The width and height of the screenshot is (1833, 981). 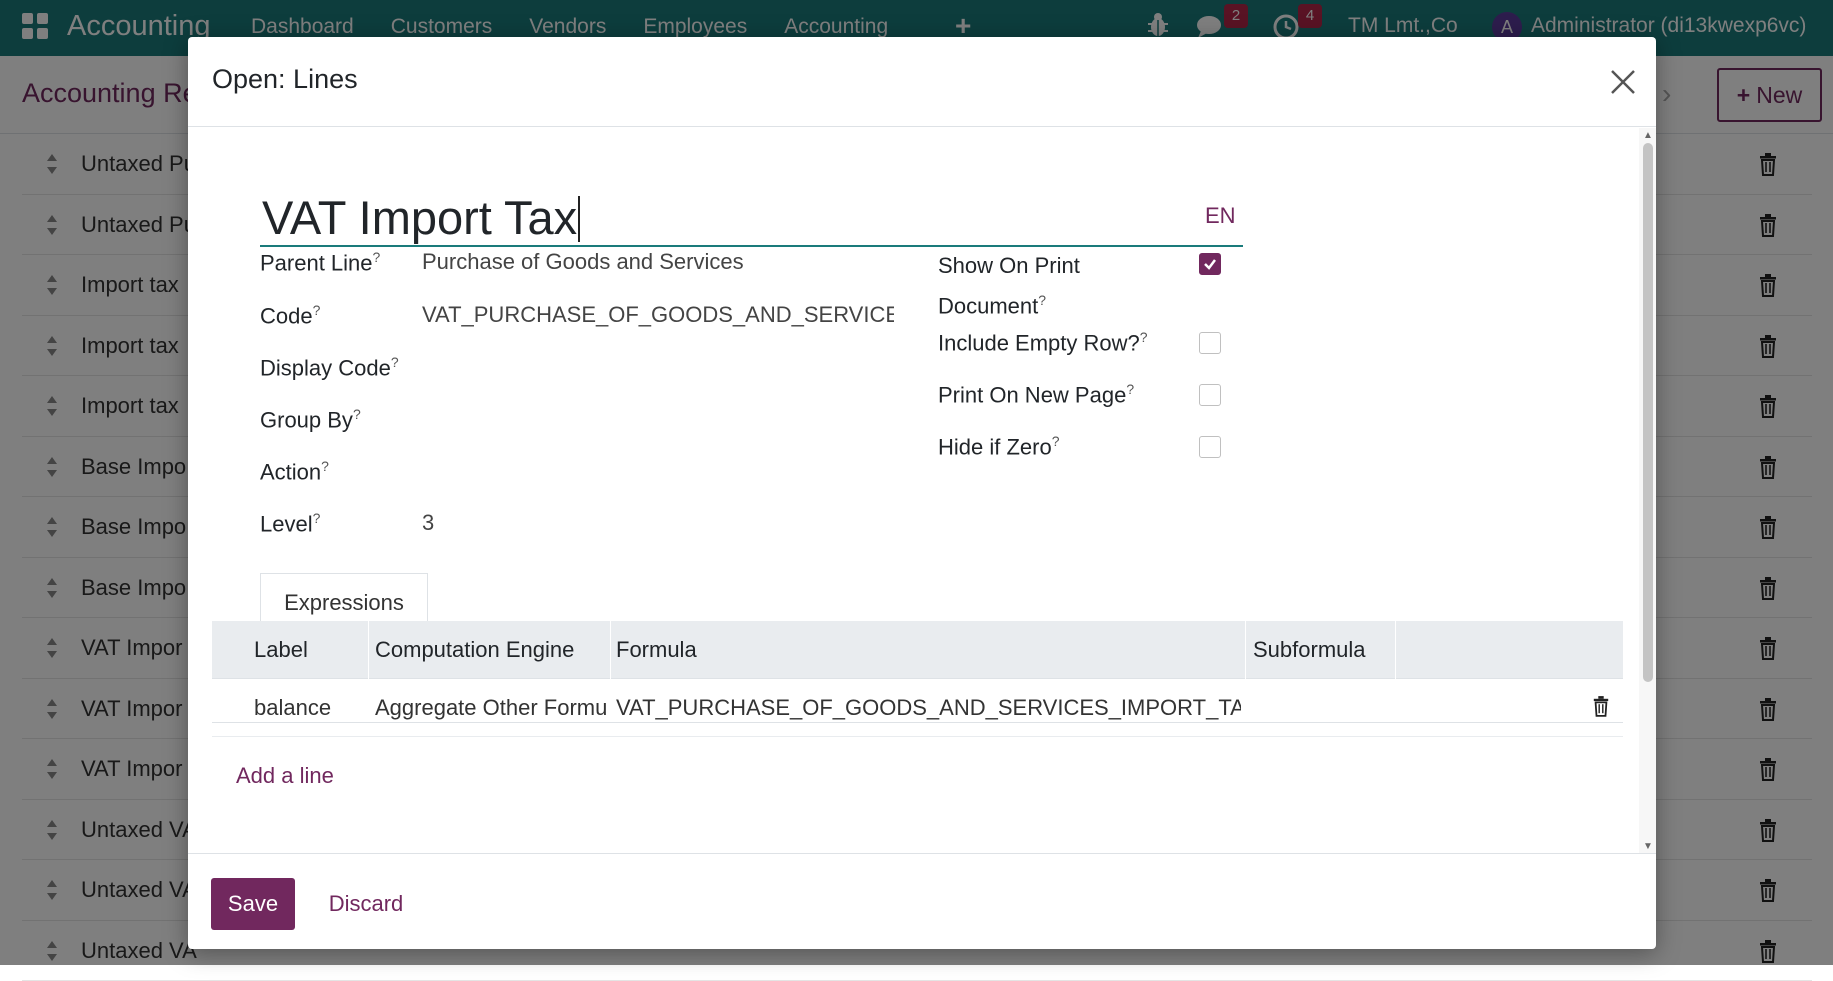 What do you see at coordinates (922, 82) in the screenshot?
I see `modal-header: Open: Lines` at bounding box center [922, 82].